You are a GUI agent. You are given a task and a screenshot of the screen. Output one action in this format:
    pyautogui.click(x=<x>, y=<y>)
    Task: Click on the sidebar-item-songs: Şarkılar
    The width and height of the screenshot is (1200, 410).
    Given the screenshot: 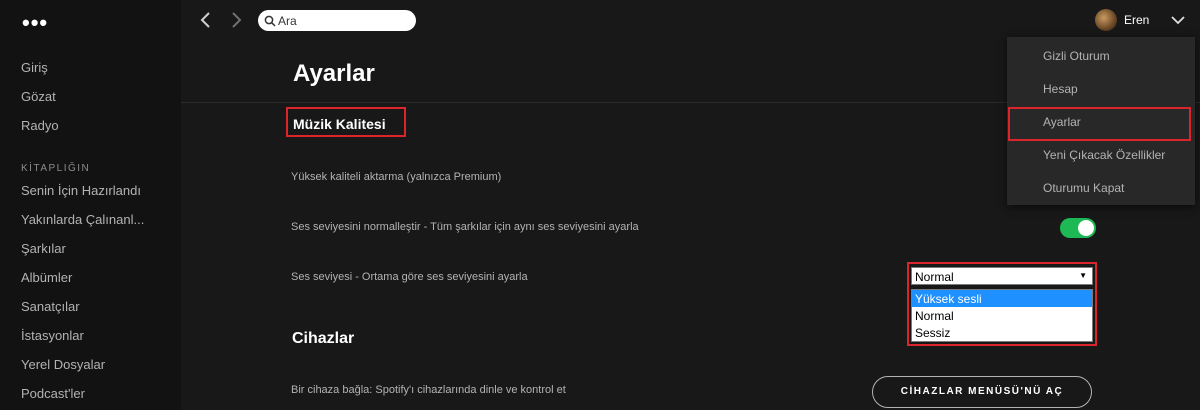 What is the action you would take?
    pyautogui.click(x=43, y=248)
    